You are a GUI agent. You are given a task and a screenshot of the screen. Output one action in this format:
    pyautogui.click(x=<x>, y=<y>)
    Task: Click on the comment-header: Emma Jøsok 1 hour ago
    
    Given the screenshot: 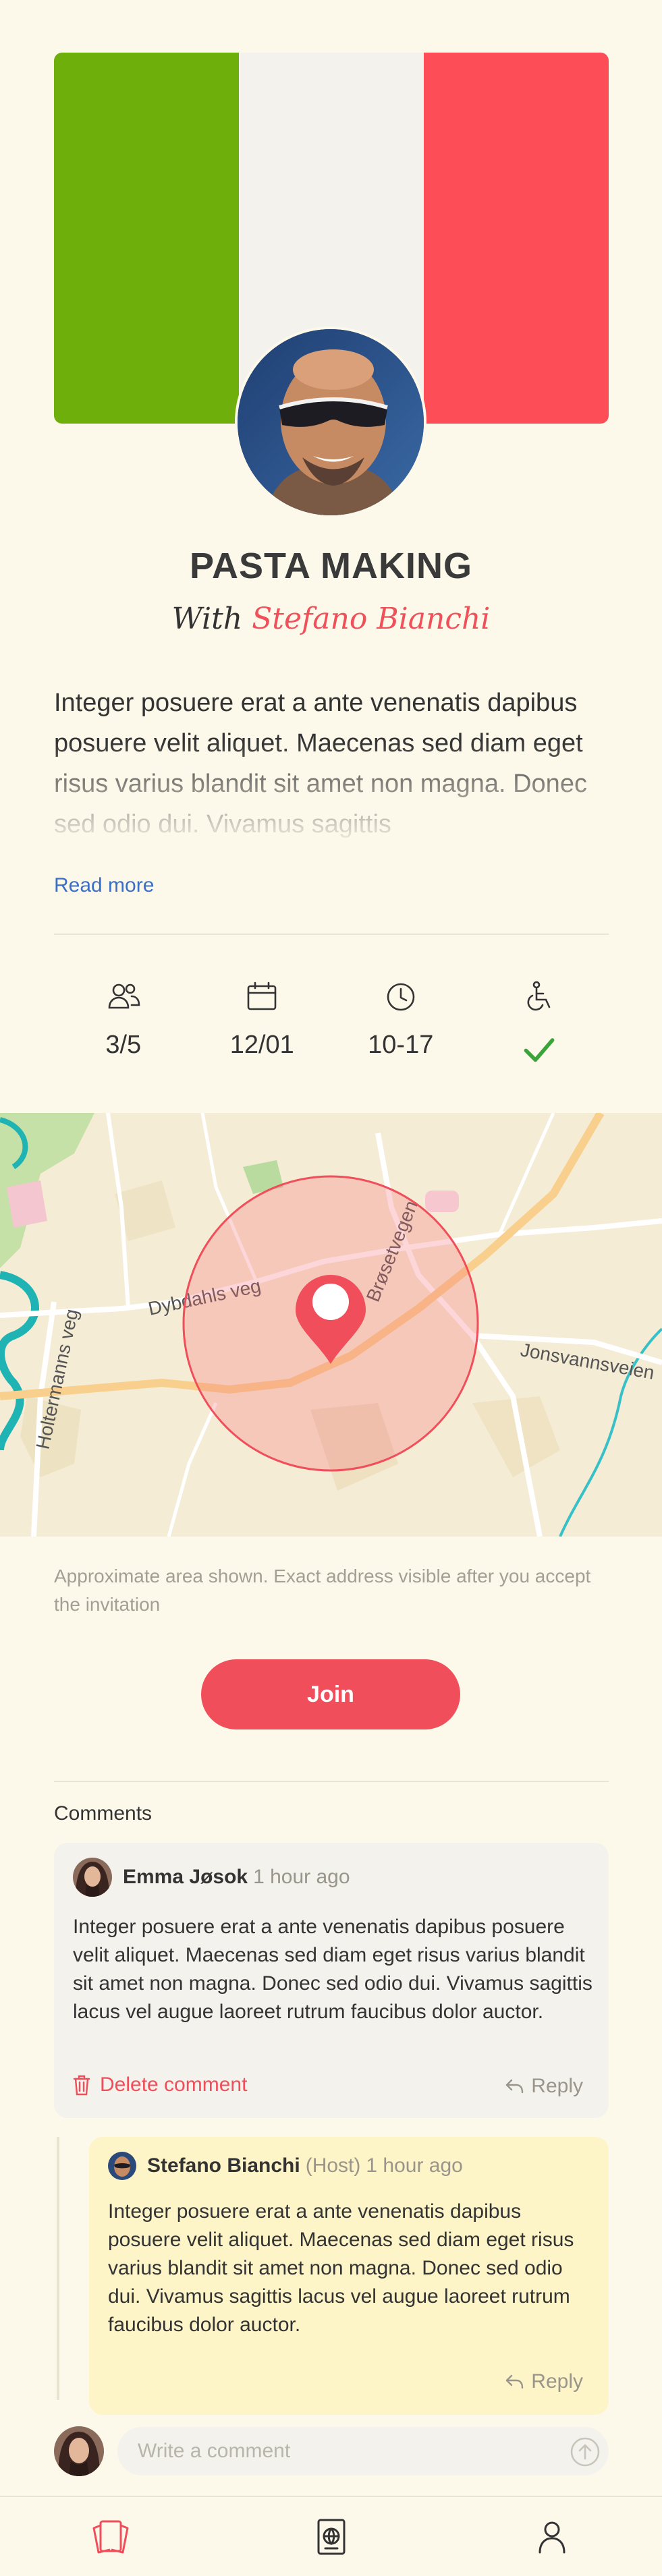 What is the action you would take?
    pyautogui.click(x=211, y=1877)
    